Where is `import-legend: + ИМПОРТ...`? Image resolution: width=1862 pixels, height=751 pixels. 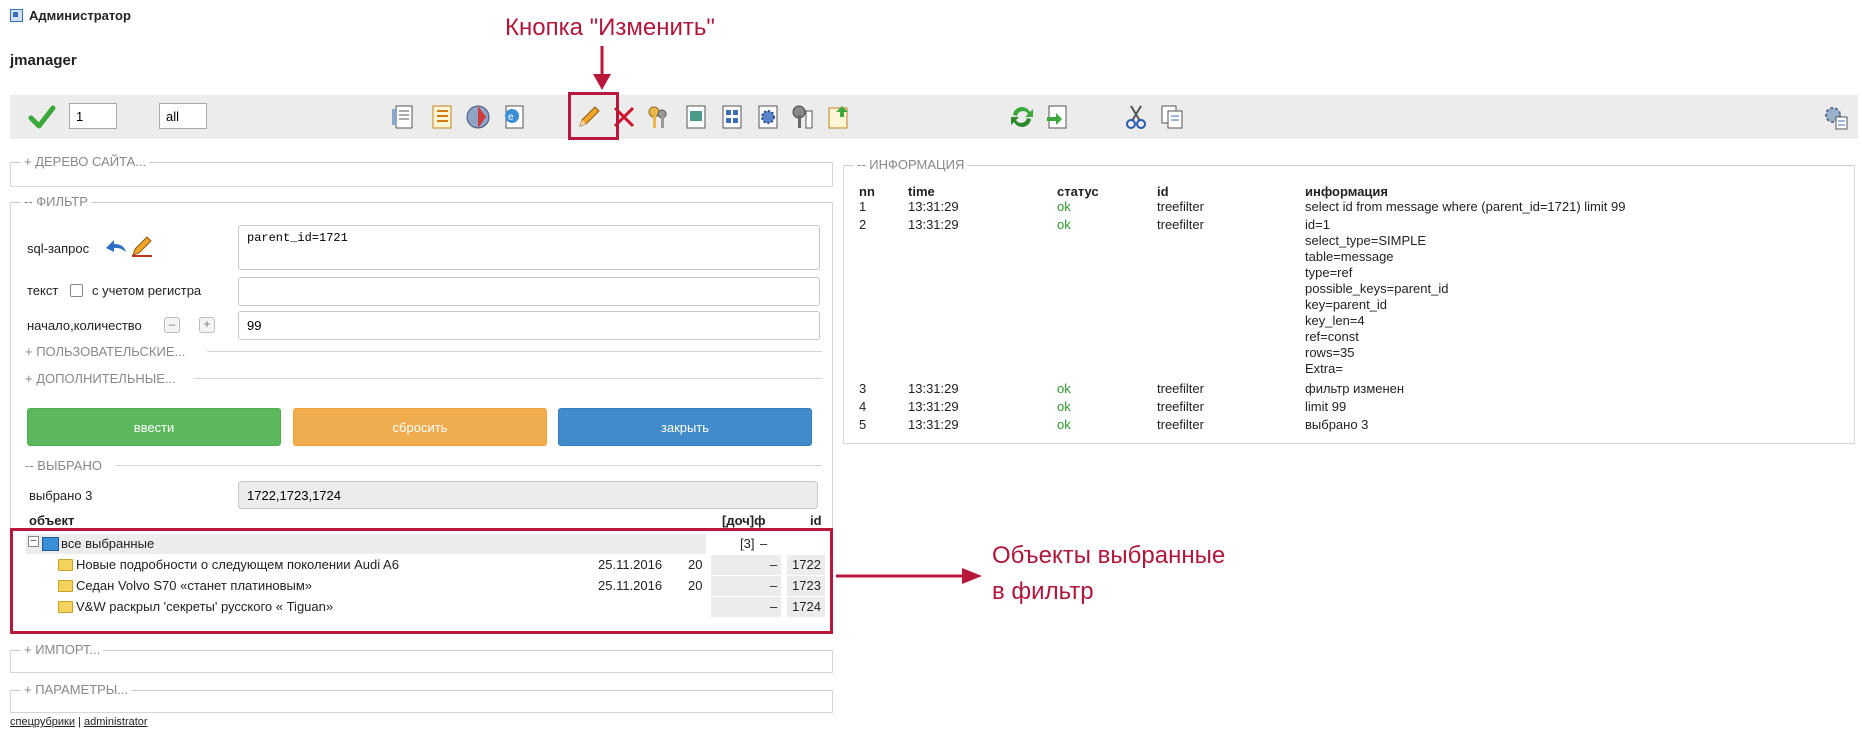 import-legend: + ИМПОРТ... is located at coordinates (62, 649).